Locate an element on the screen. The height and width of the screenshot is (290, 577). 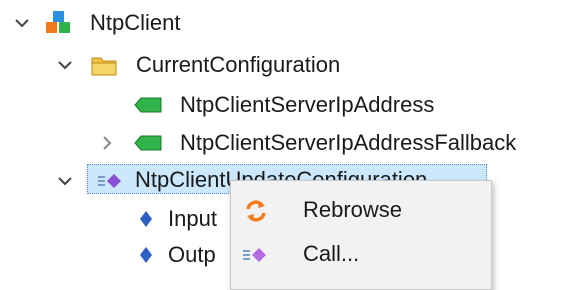
menu-item-rebrowse: Rebrowse is located at coordinates (361, 210).